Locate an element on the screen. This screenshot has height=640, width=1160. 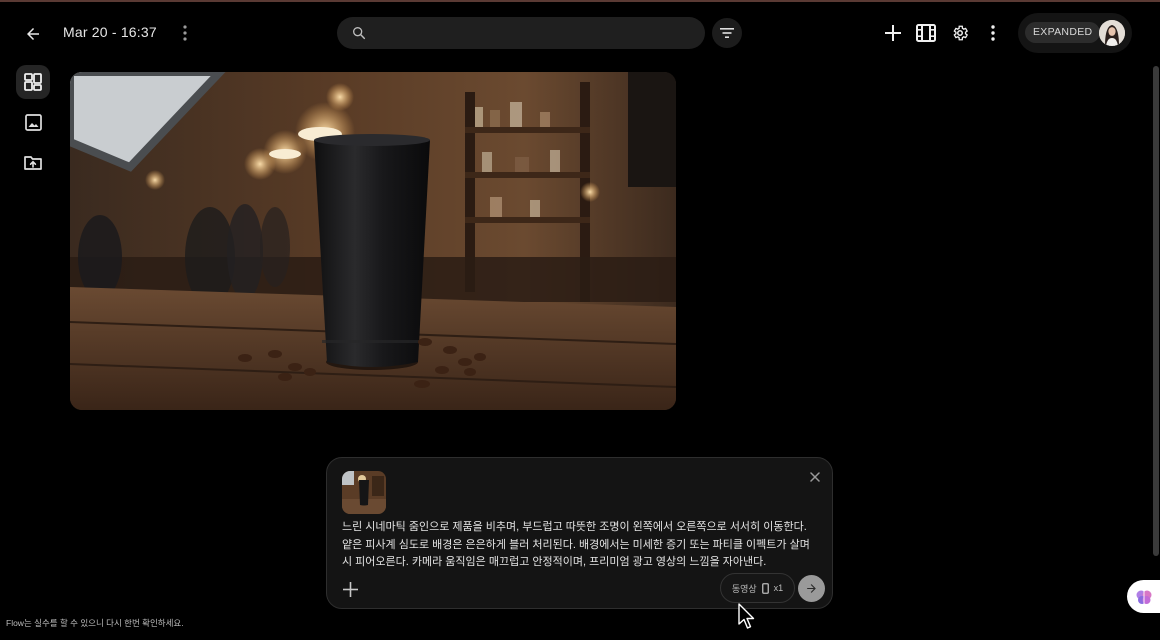
brain-icon is located at coordinates (1143, 597).